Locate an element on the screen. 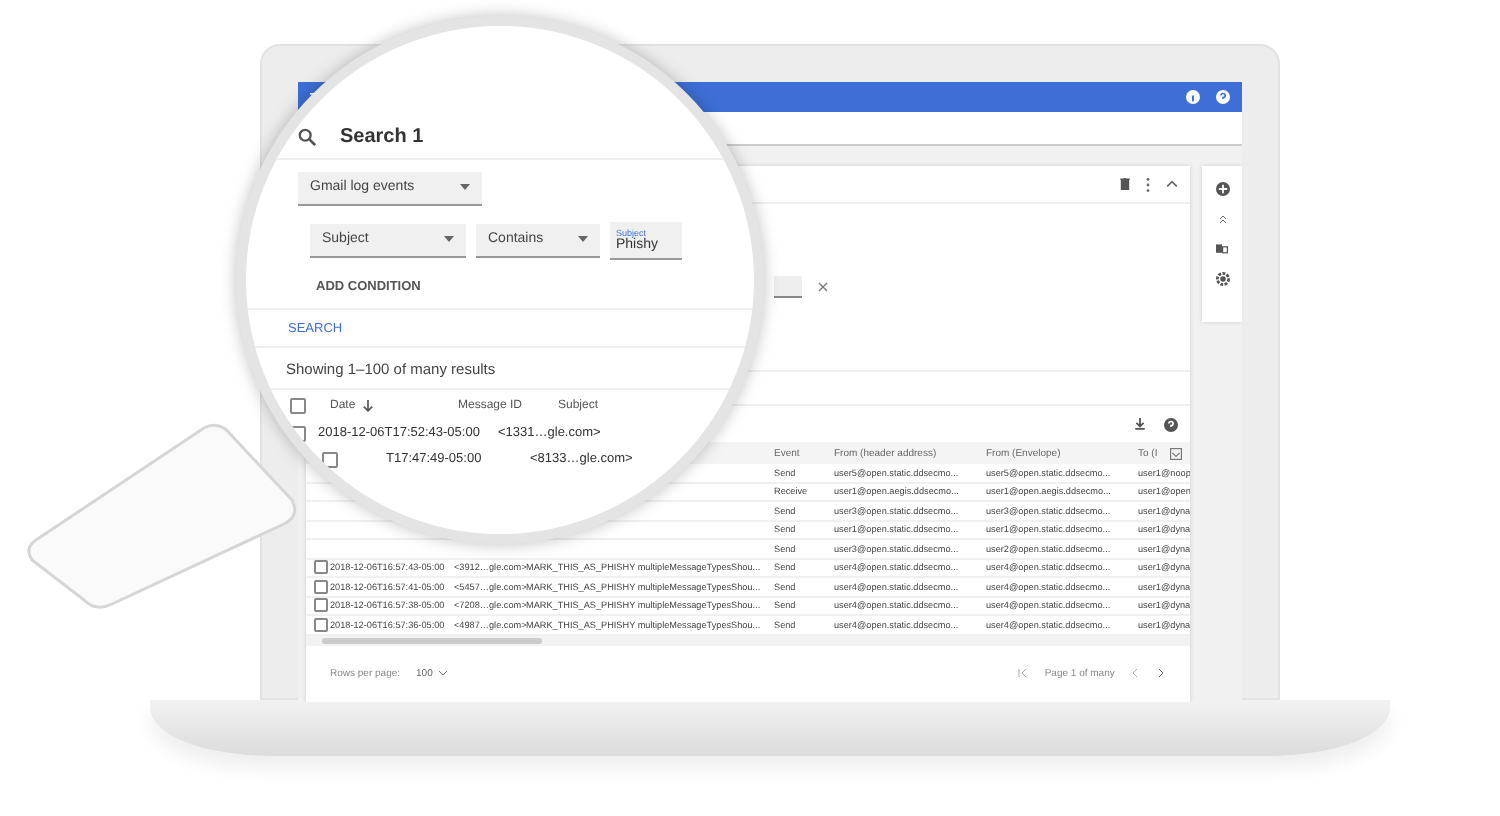 The width and height of the screenshot is (1500, 816). value-field-edge is located at coordinates (788, 287).